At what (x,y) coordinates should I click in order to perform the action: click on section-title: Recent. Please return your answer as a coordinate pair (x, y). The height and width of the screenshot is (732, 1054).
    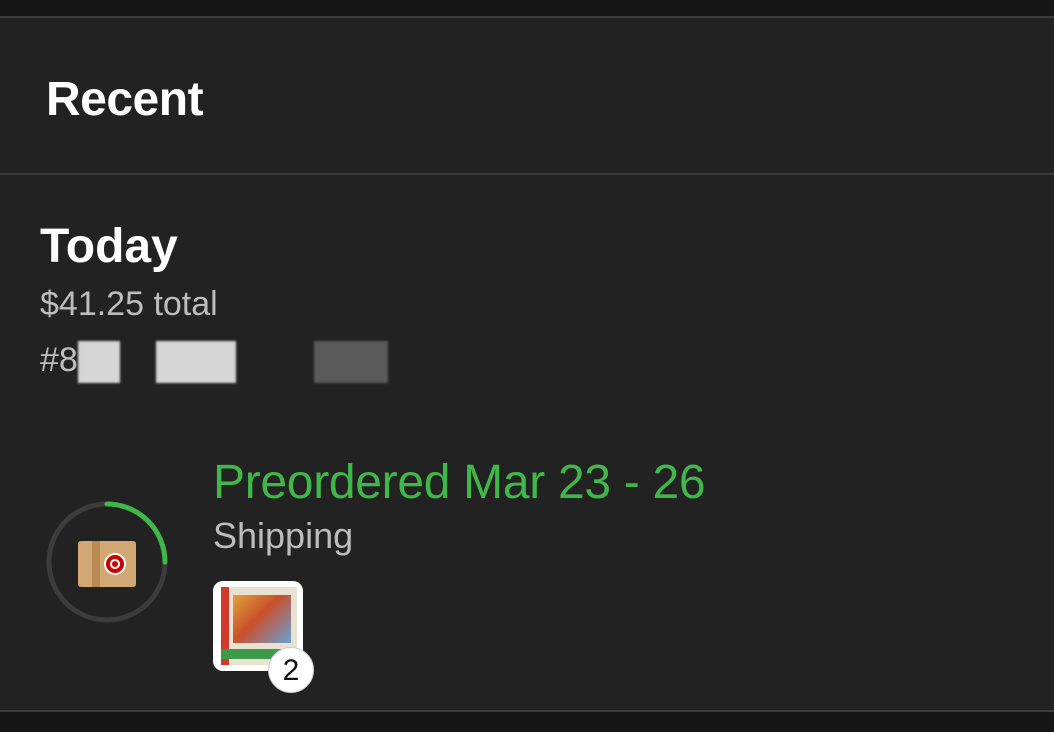
    Looking at the image, I should click on (125, 99).